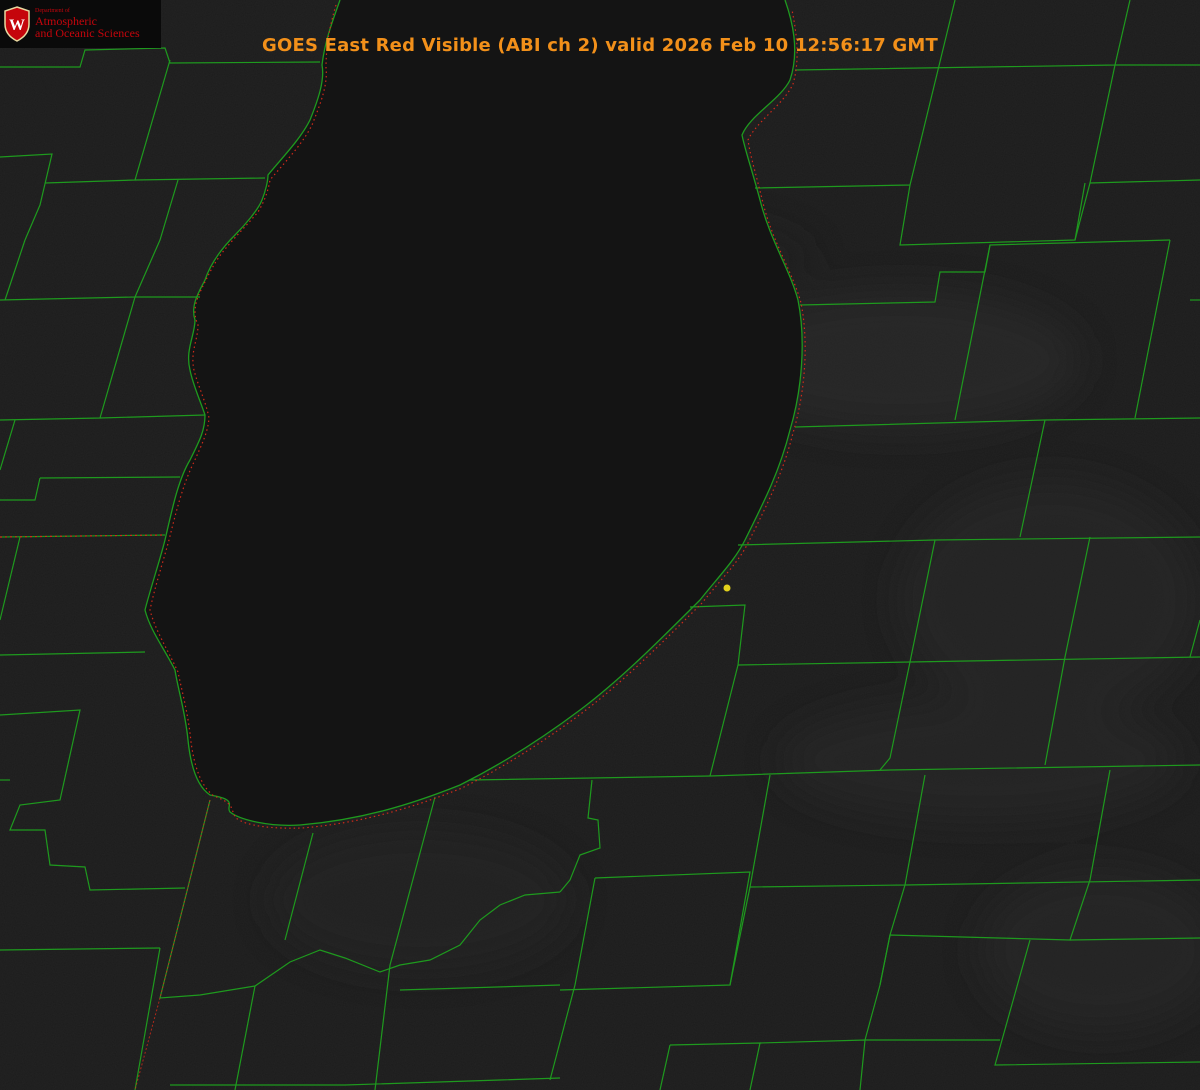  I want to click on station-marker-icon, so click(727, 588).